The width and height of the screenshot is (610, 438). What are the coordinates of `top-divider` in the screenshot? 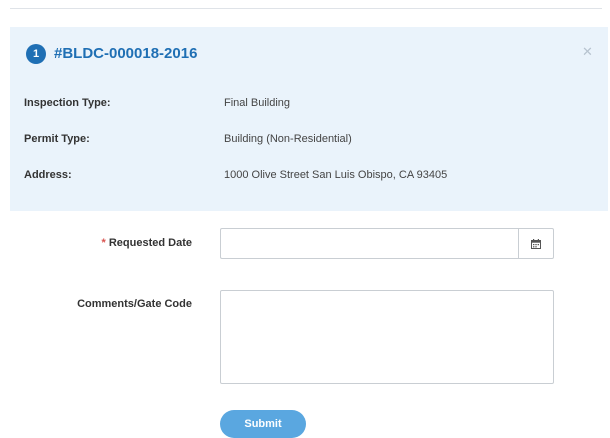 It's located at (306, 8).